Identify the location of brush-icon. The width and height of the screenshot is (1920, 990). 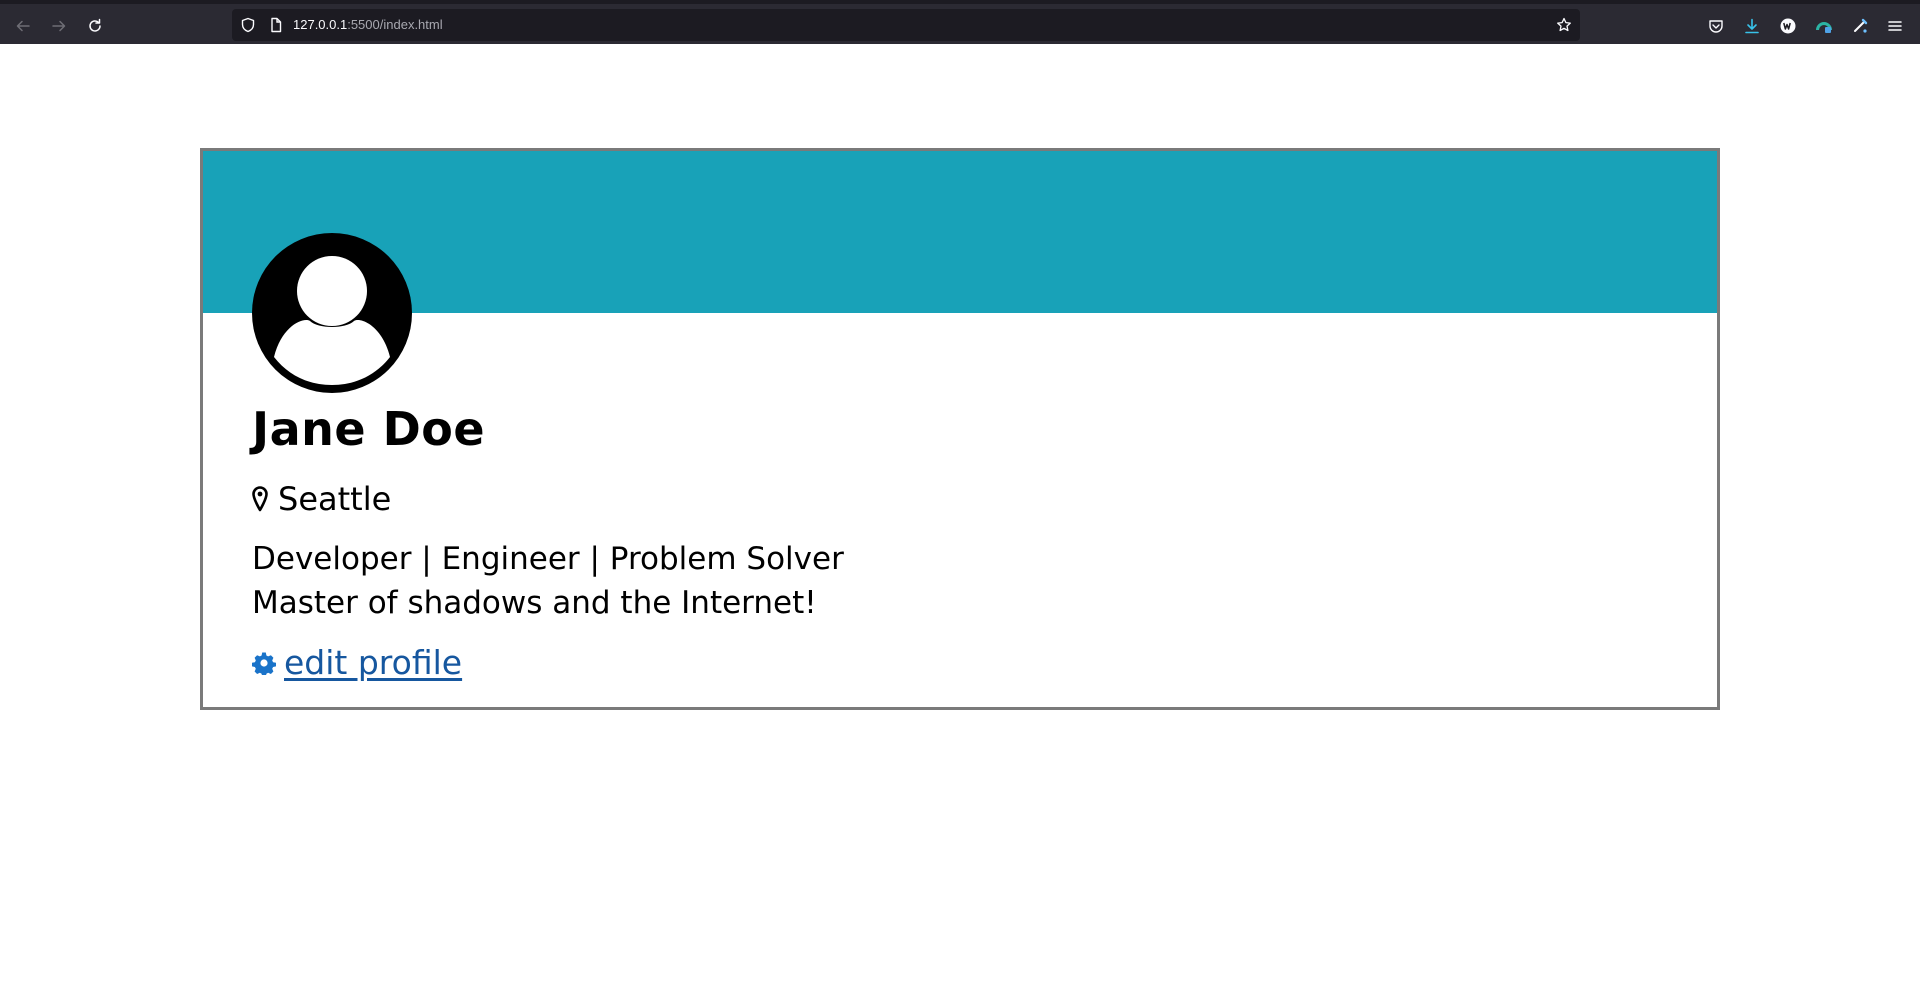
(1861, 25).